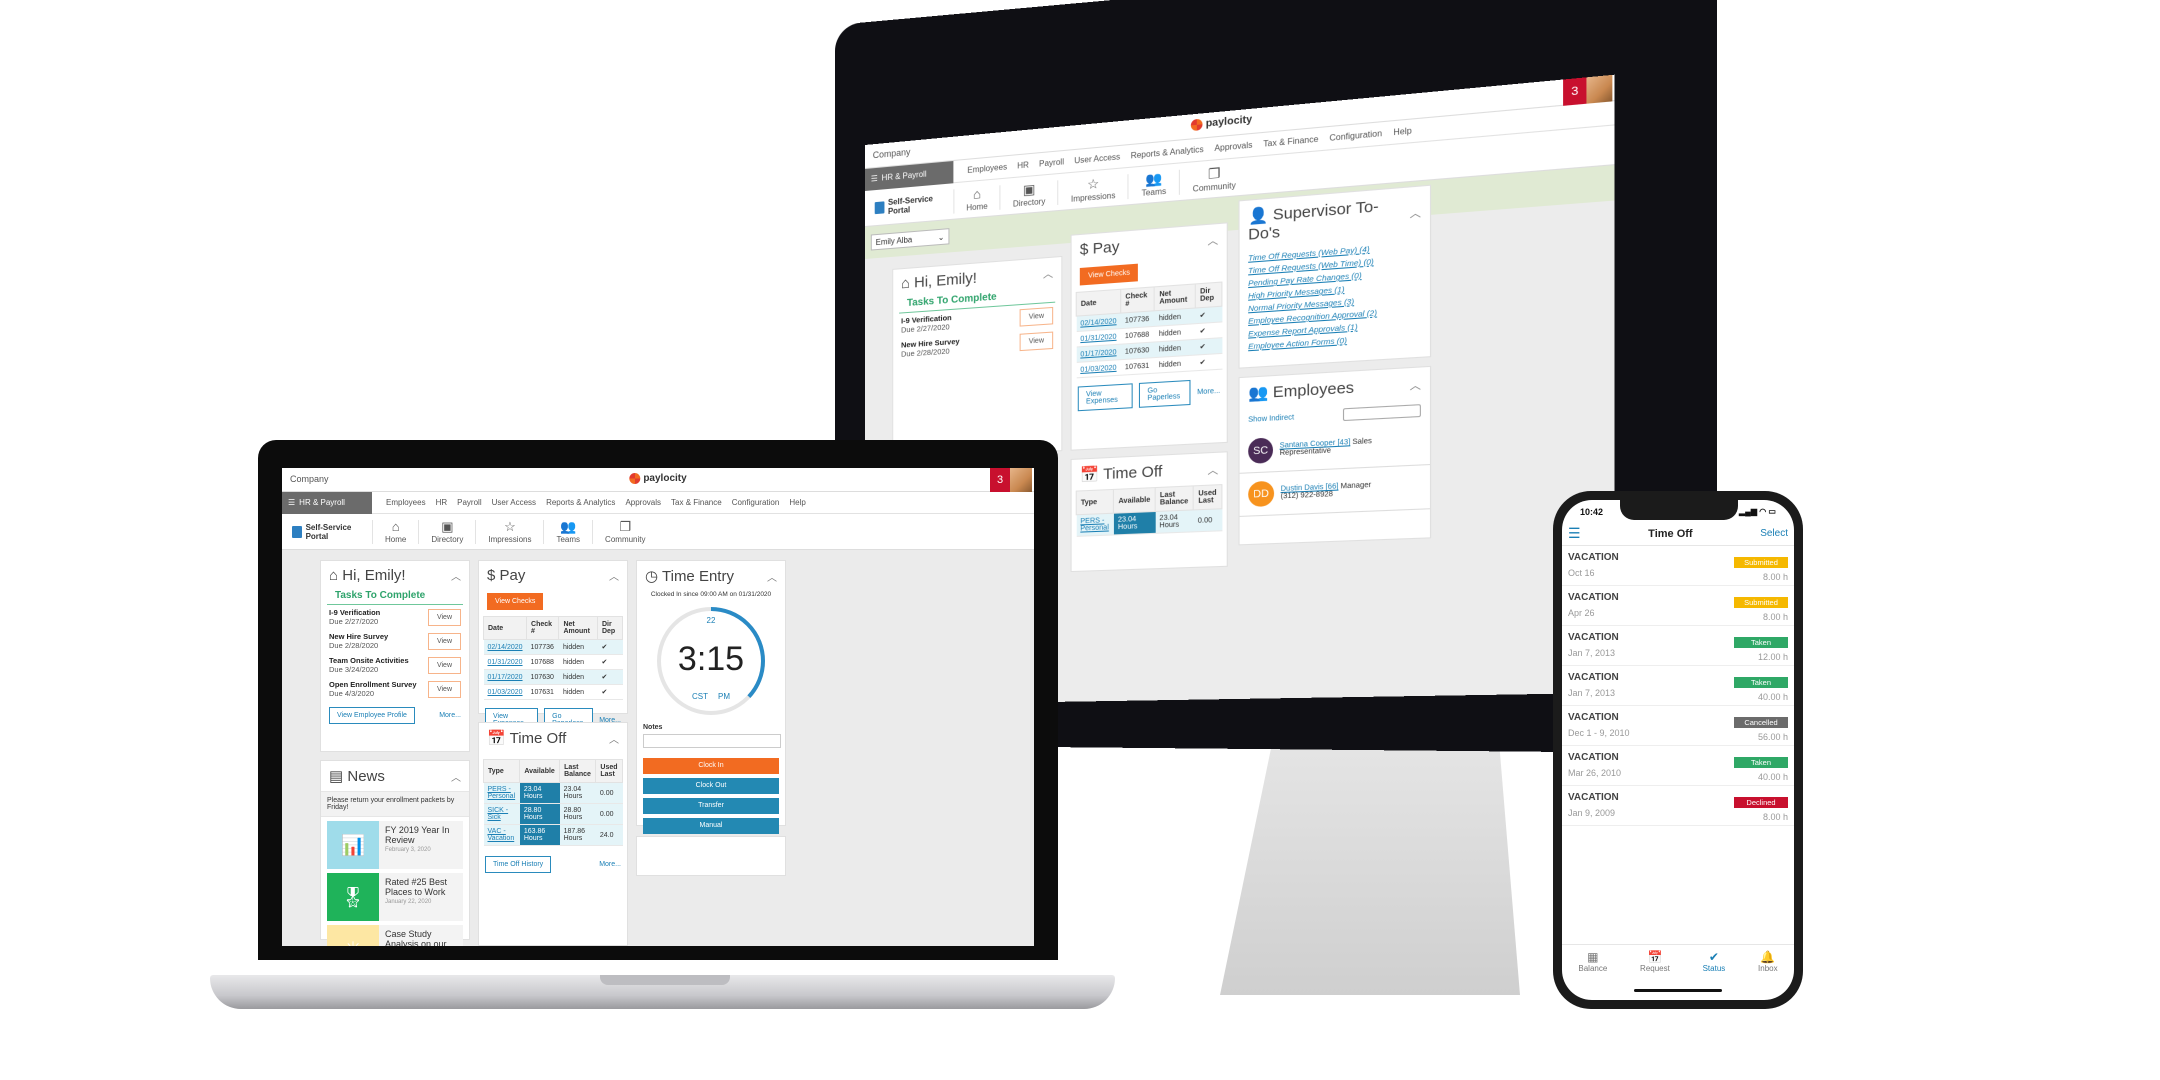  Describe the element at coordinates (1678, 726) in the screenshot. I see `time-off-request-row: VACATION Dec 1 - 9, 2010 Cancelled 56.00 h` at that location.